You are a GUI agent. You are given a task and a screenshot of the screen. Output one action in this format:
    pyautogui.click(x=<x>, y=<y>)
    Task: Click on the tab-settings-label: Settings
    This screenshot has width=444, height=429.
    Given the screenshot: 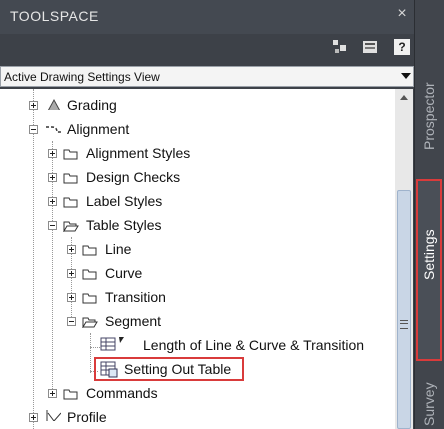 What is the action you would take?
    pyautogui.click(x=429, y=254)
    